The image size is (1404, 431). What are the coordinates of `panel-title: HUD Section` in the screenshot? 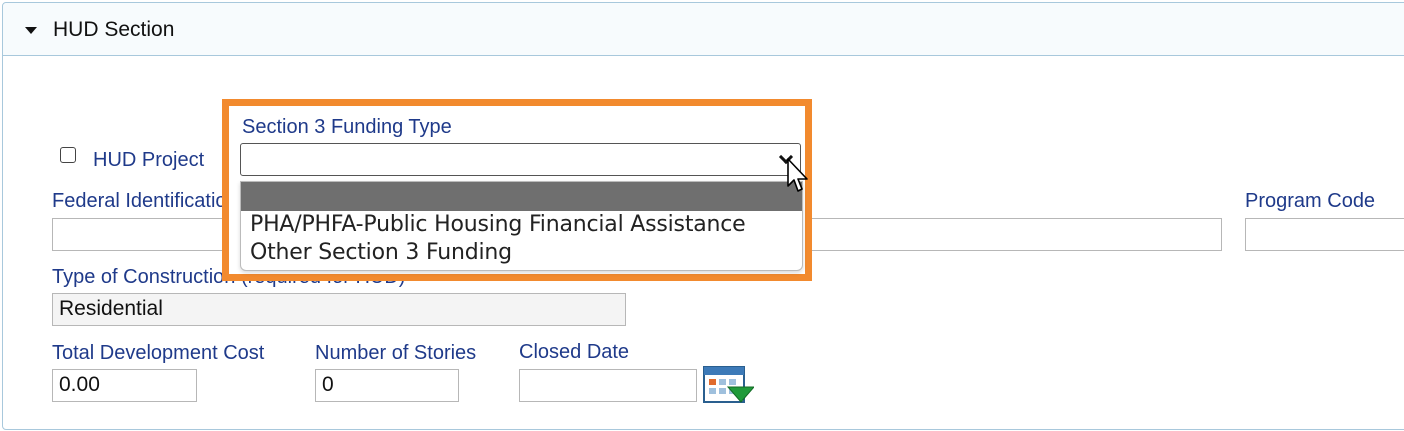 It's located at (114, 29).